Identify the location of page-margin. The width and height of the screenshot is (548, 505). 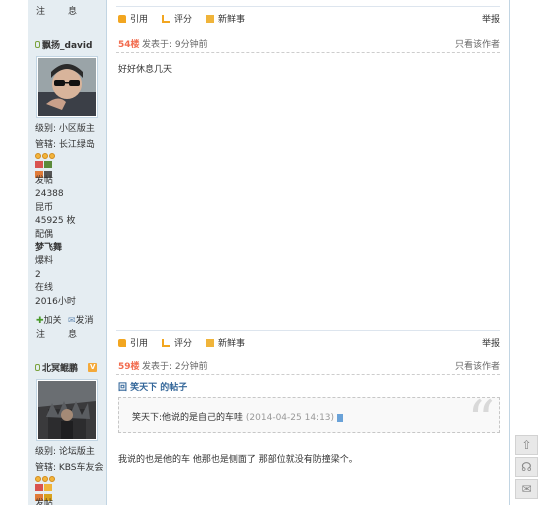
(14, 252).